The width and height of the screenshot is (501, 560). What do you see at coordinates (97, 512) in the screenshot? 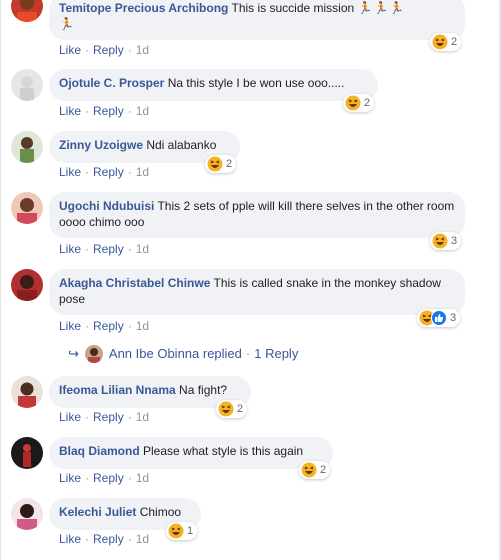
I see `comment-author: Kelechi Juliet` at bounding box center [97, 512].